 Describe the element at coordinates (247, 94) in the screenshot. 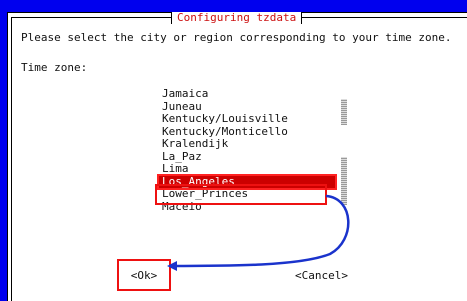

I see `list-item: Jamaica` at that location.